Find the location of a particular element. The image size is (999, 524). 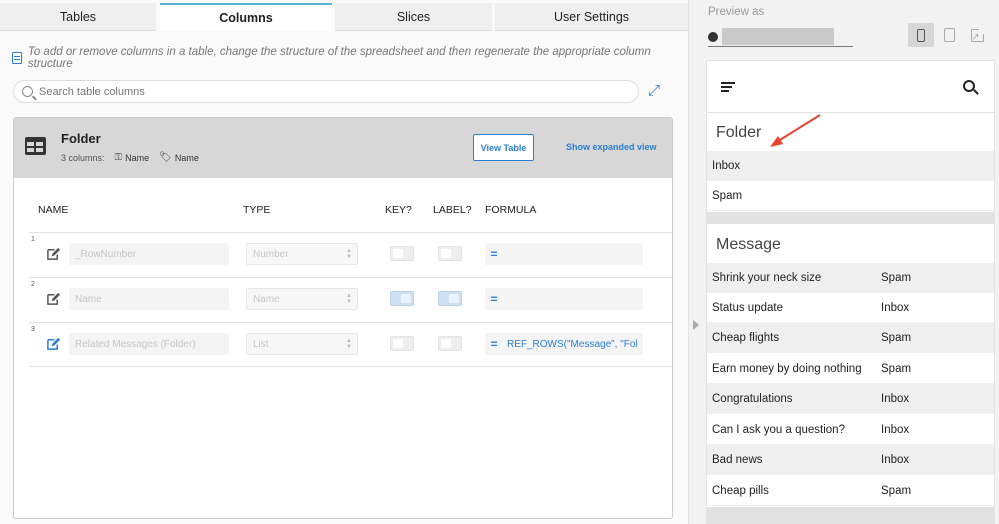

list-item: Congratulations Inbox is located at coordinates (850, 399).